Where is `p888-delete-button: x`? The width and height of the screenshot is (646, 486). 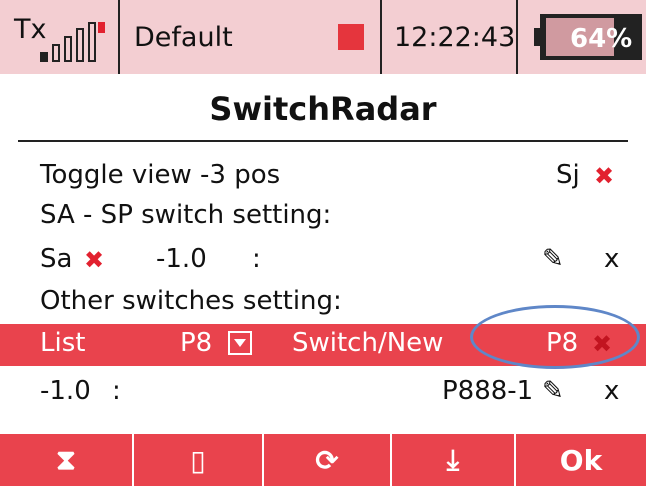
p888-delete-button: x is located at coordinates (611, 391).